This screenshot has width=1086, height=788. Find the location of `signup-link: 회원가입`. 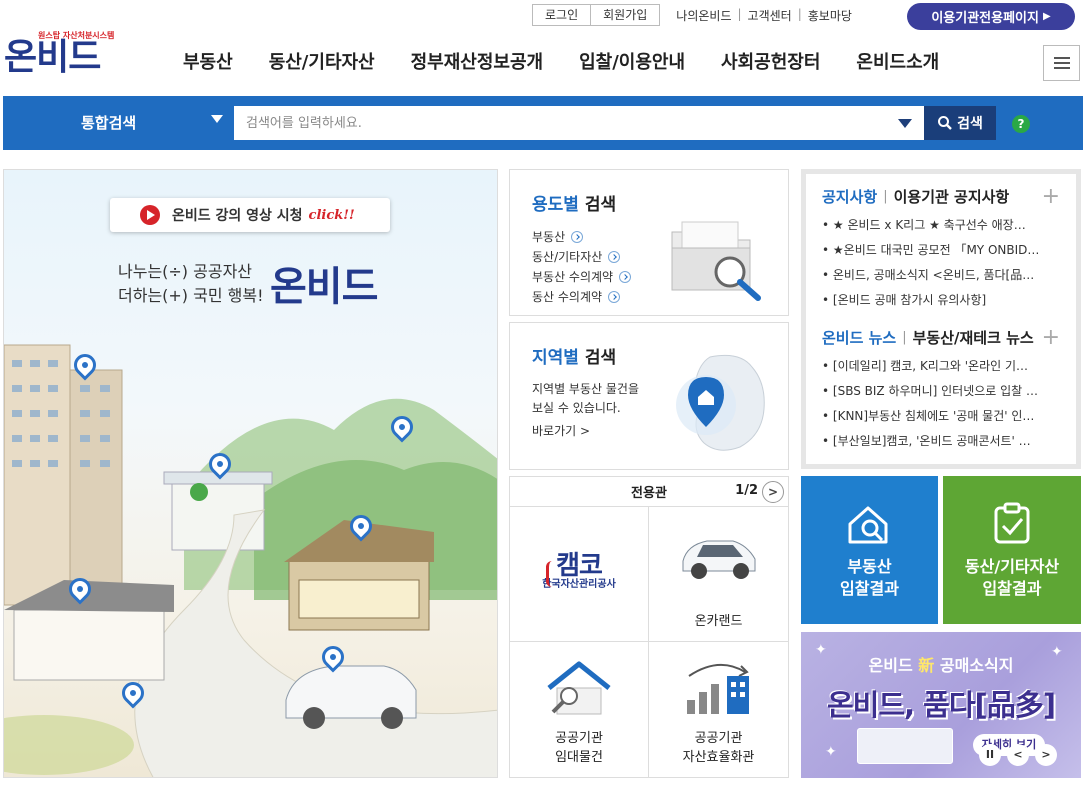

signup-link: 회원가입 is located at coordinates (624, 15).